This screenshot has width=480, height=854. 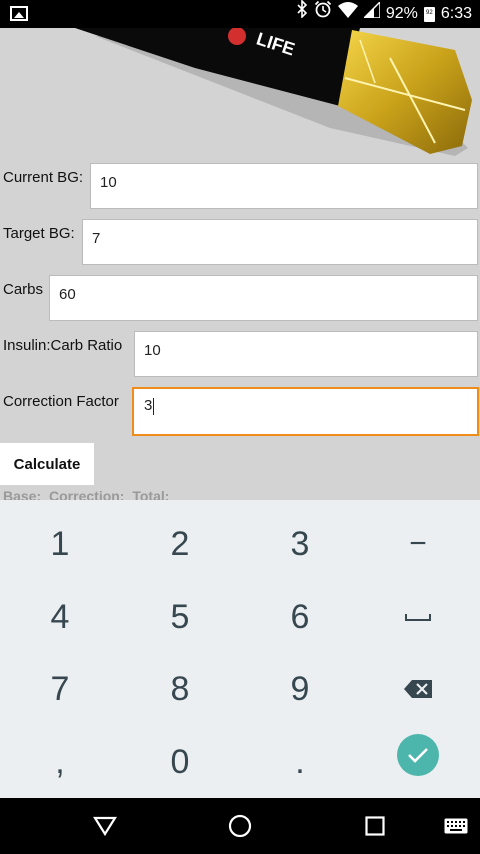 What do you see at coordinates (180, 544) in the screenshot?
I see `key-2: 2` at bounding box center [180, 544].